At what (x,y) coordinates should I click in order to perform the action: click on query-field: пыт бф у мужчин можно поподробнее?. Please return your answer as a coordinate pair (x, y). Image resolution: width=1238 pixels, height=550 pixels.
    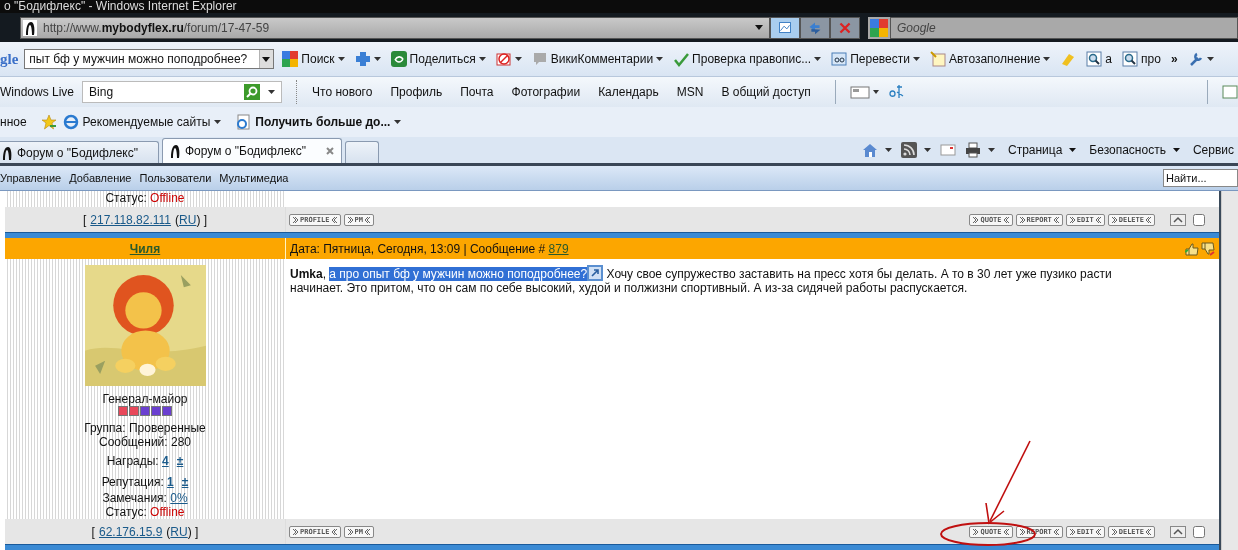
    Looking at the image, I should click on (149, 59).